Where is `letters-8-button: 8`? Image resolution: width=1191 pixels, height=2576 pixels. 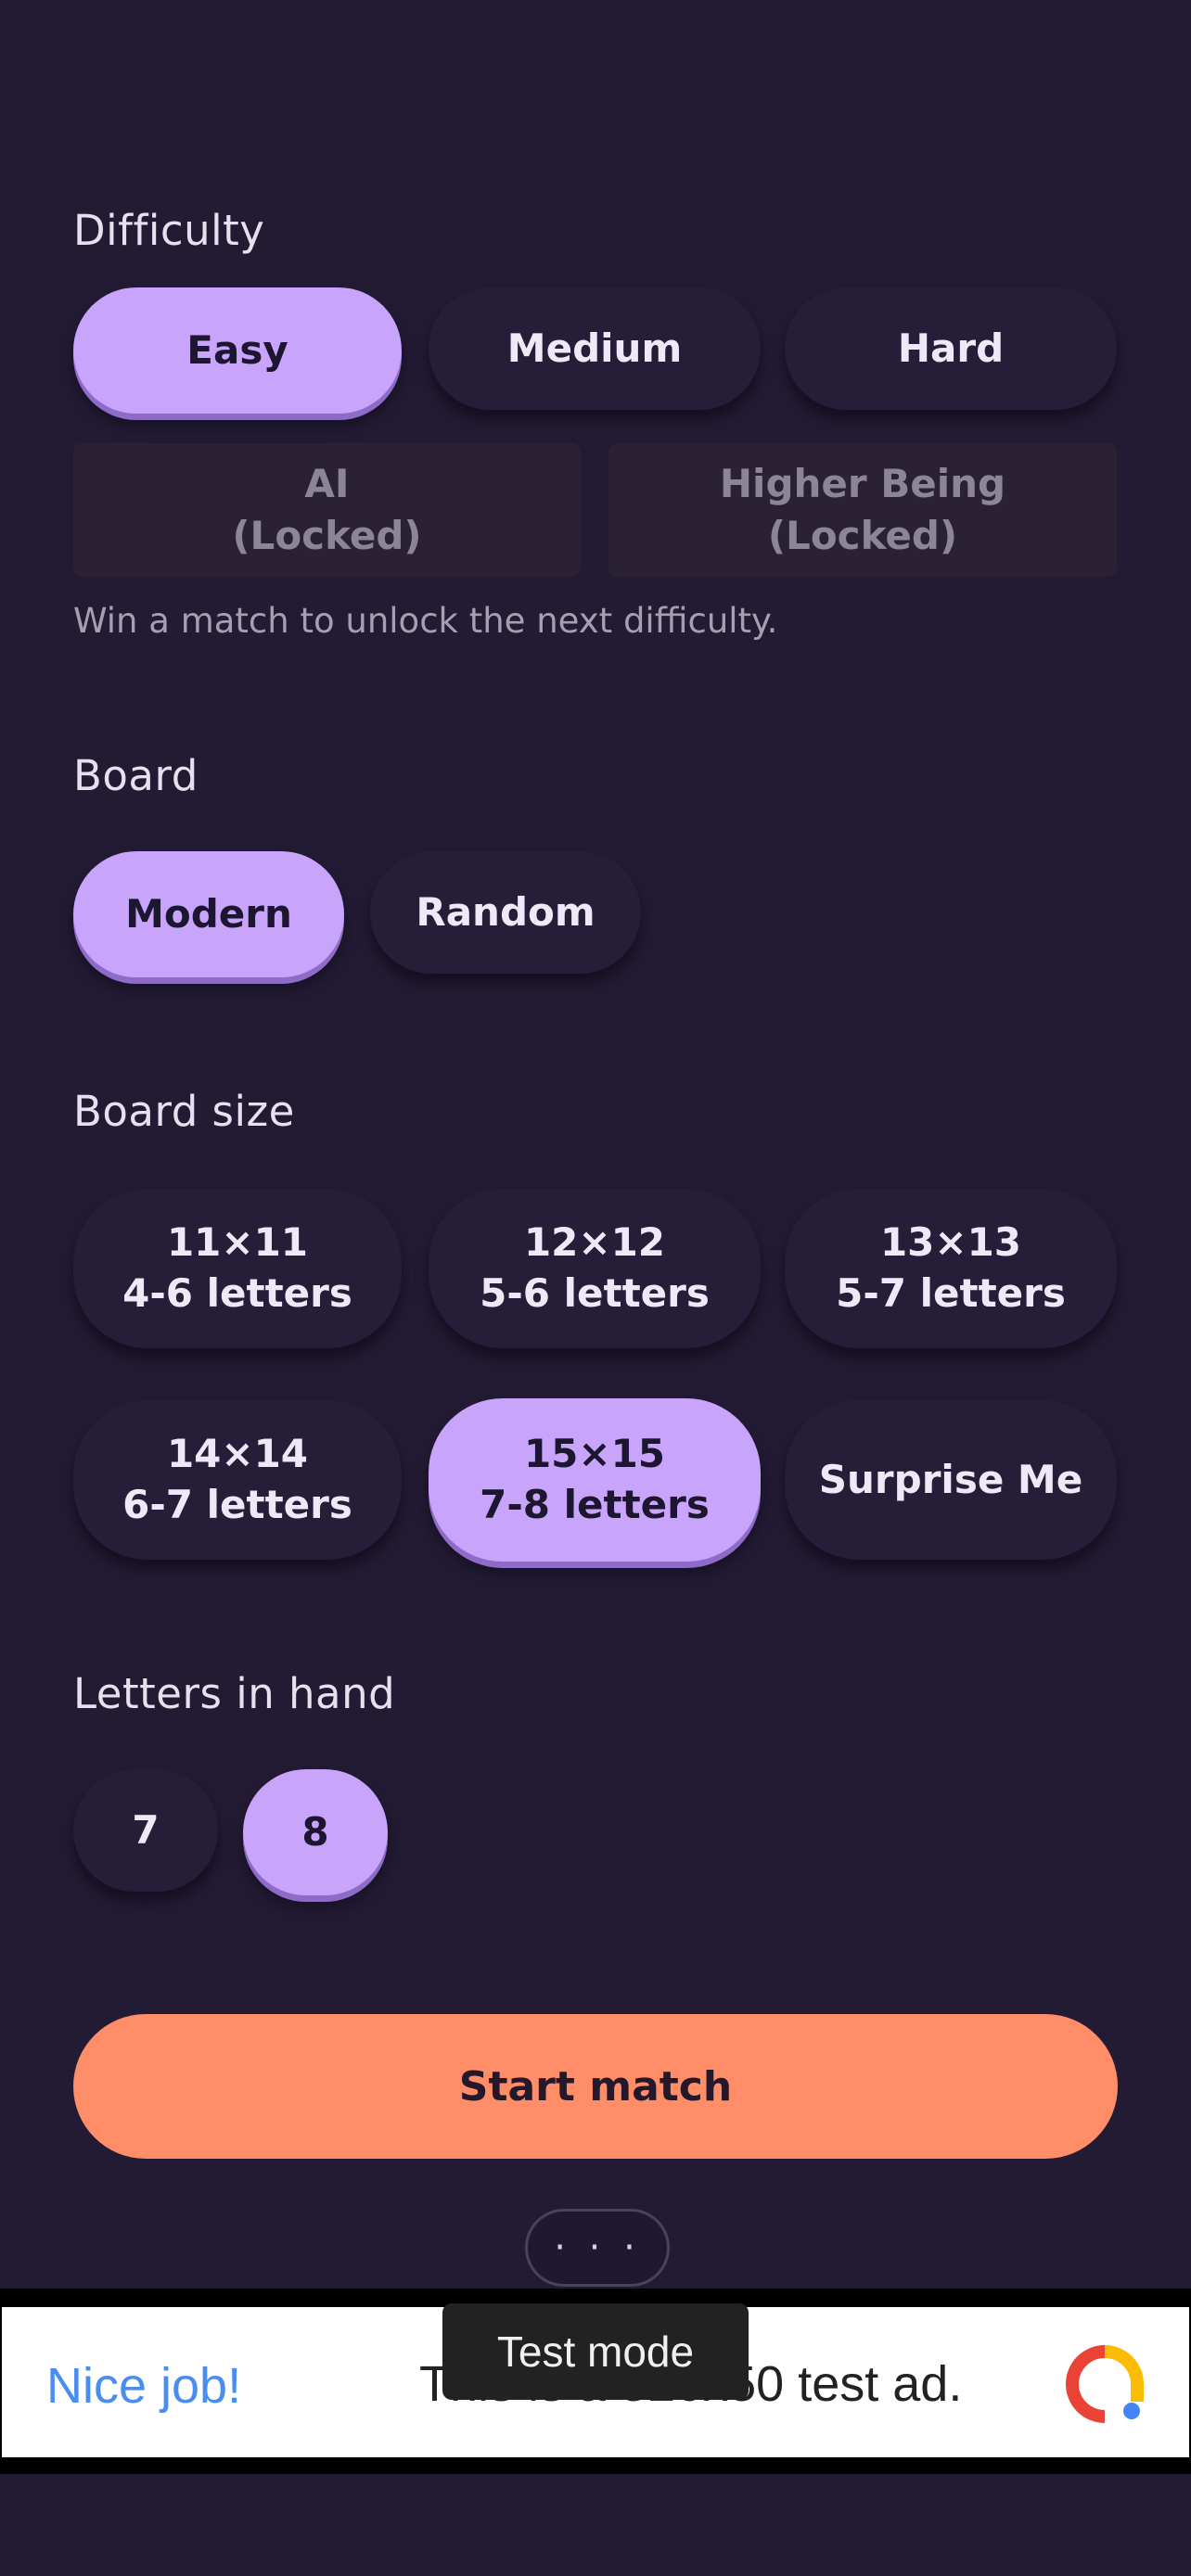 letters-8-button: 8 is located at coordinates (315, 1832).